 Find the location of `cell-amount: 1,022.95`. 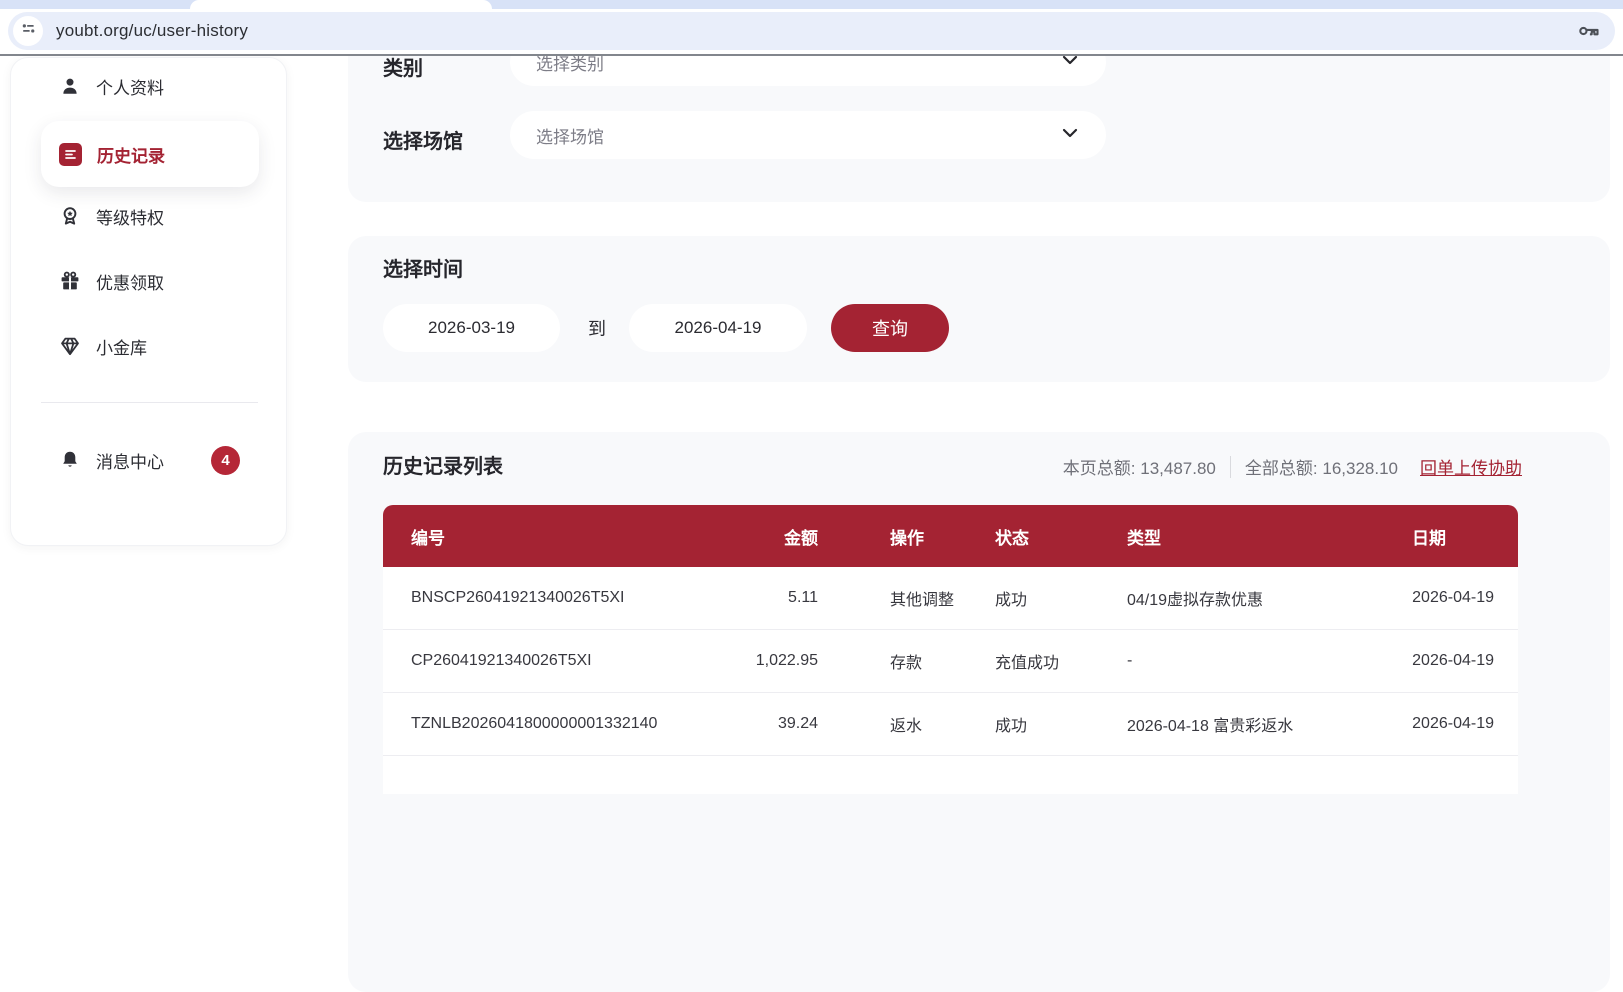

cell-amount: 1,022.95 is located at coordinates (786, 660).